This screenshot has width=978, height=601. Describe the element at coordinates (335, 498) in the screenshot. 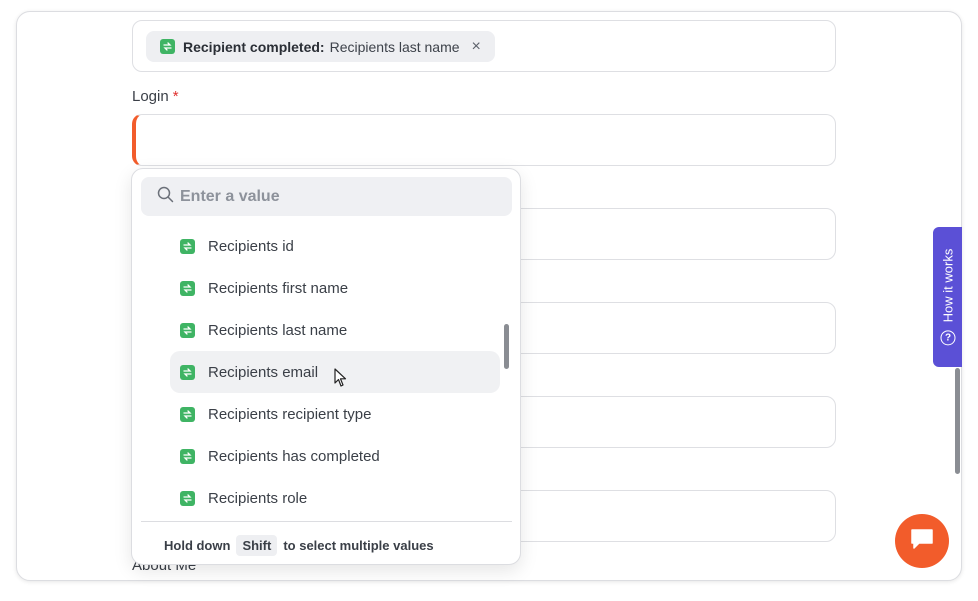

I see `list-item: Recipients role` at that location.